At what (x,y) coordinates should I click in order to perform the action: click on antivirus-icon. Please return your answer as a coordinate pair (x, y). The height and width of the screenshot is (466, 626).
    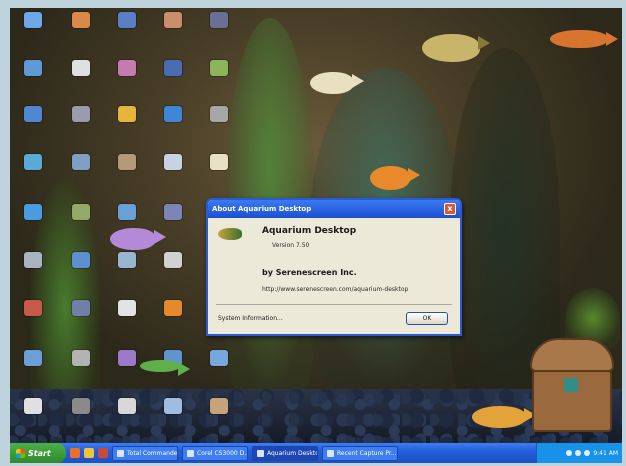
    Looking at the image, I should click on (587, 453).